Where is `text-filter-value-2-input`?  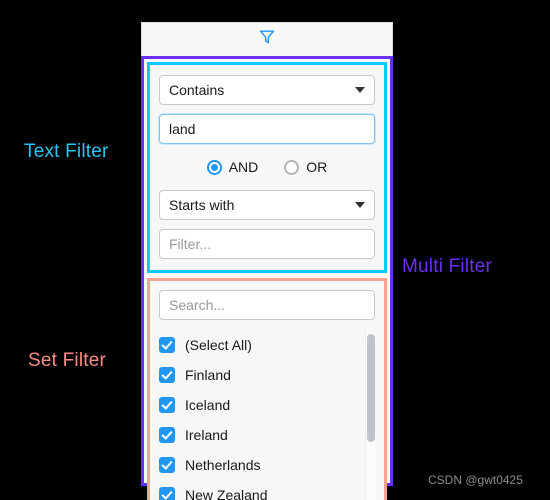 text-filter-value-2-input is located at coordinates (267, 244).